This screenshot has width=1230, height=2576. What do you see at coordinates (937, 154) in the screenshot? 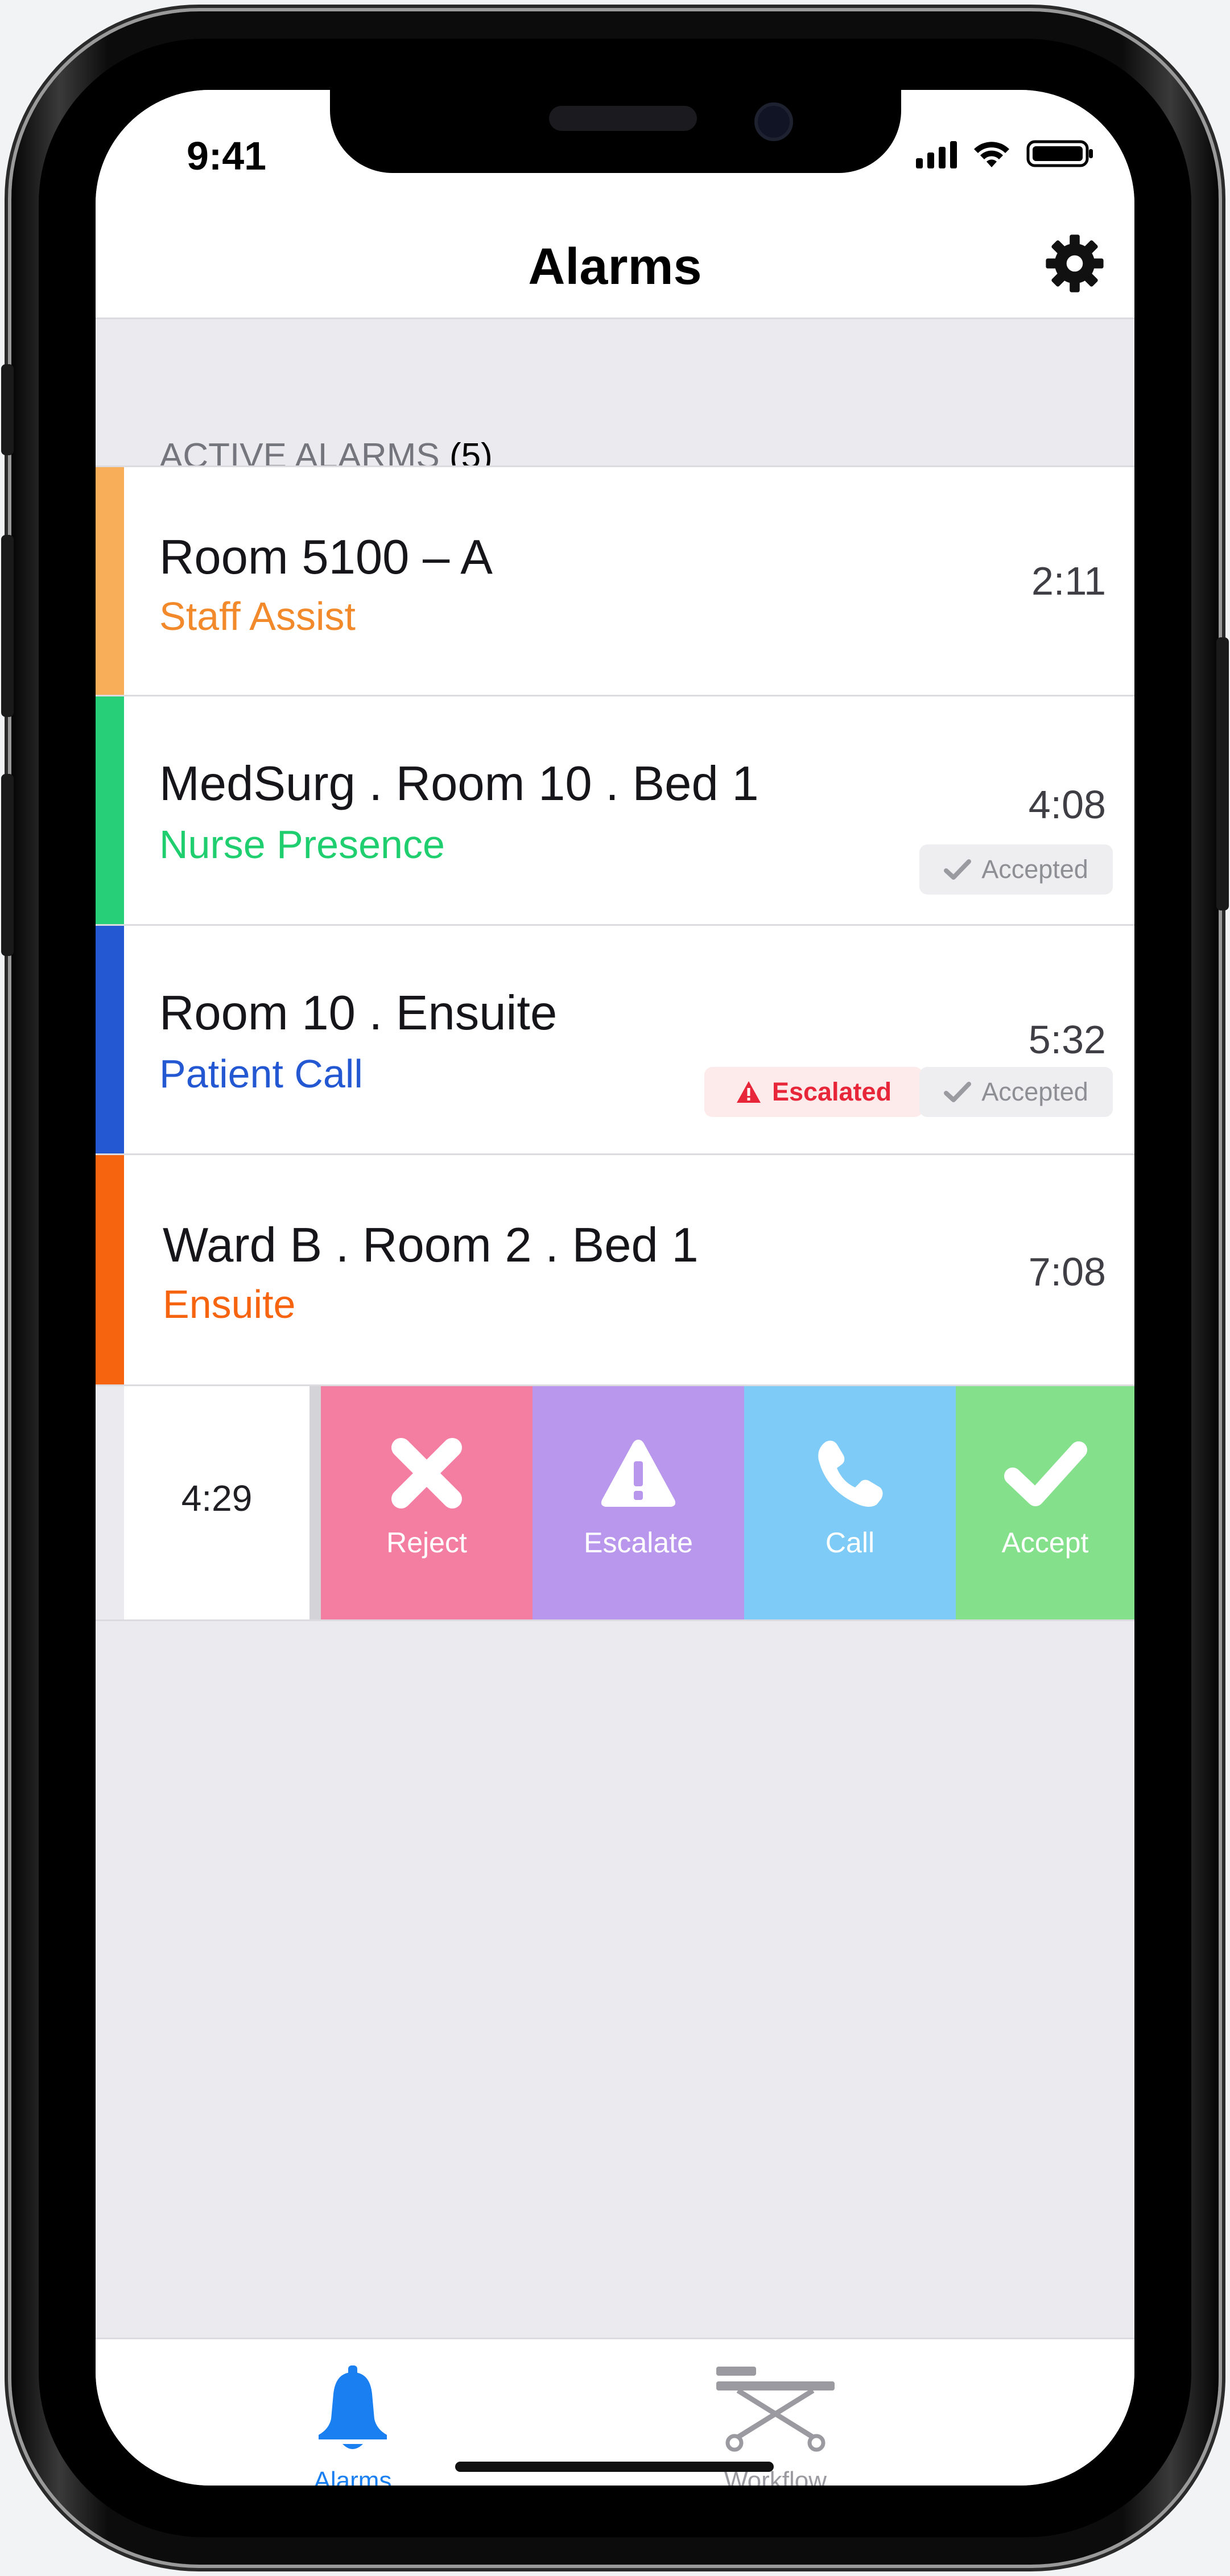
I see `cellular-signal-icon` at bounding box center [937, 154].